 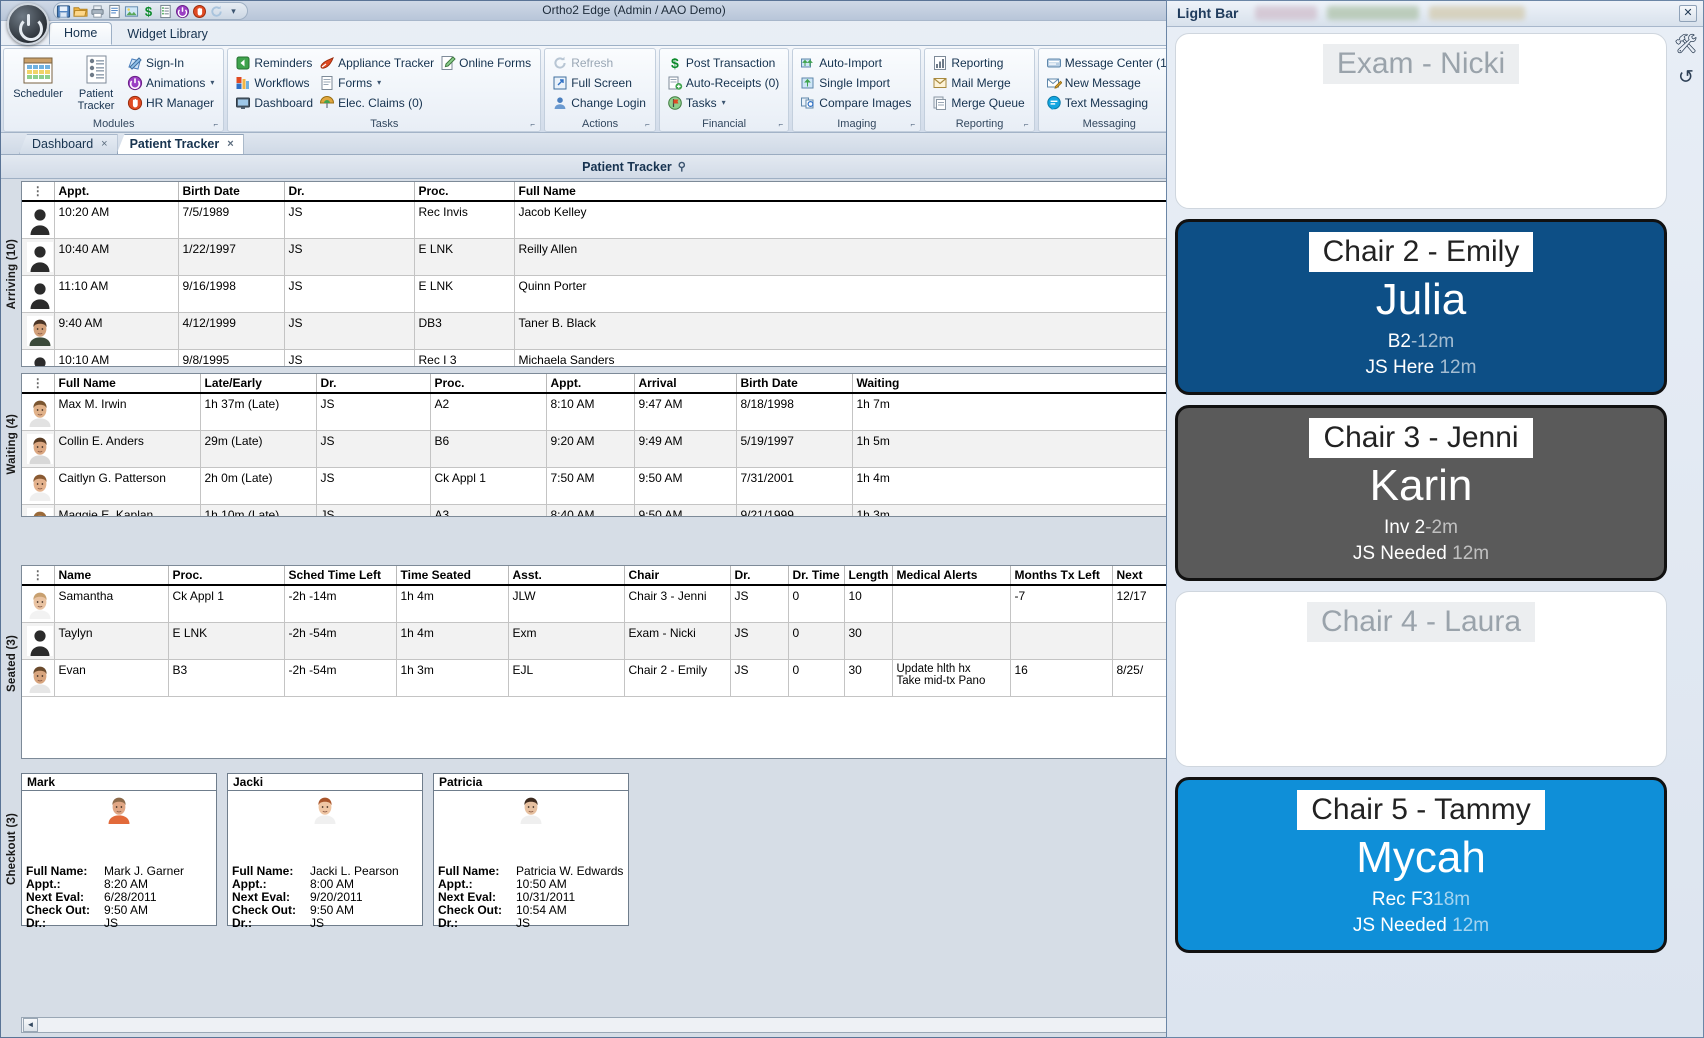 What do you see at coordinates (638, 257) in the screenshot?
I see `table-row: 10:40 AM 1/22/1997 JS E LNK Reilly Allen` at bounding box center [638, 257].